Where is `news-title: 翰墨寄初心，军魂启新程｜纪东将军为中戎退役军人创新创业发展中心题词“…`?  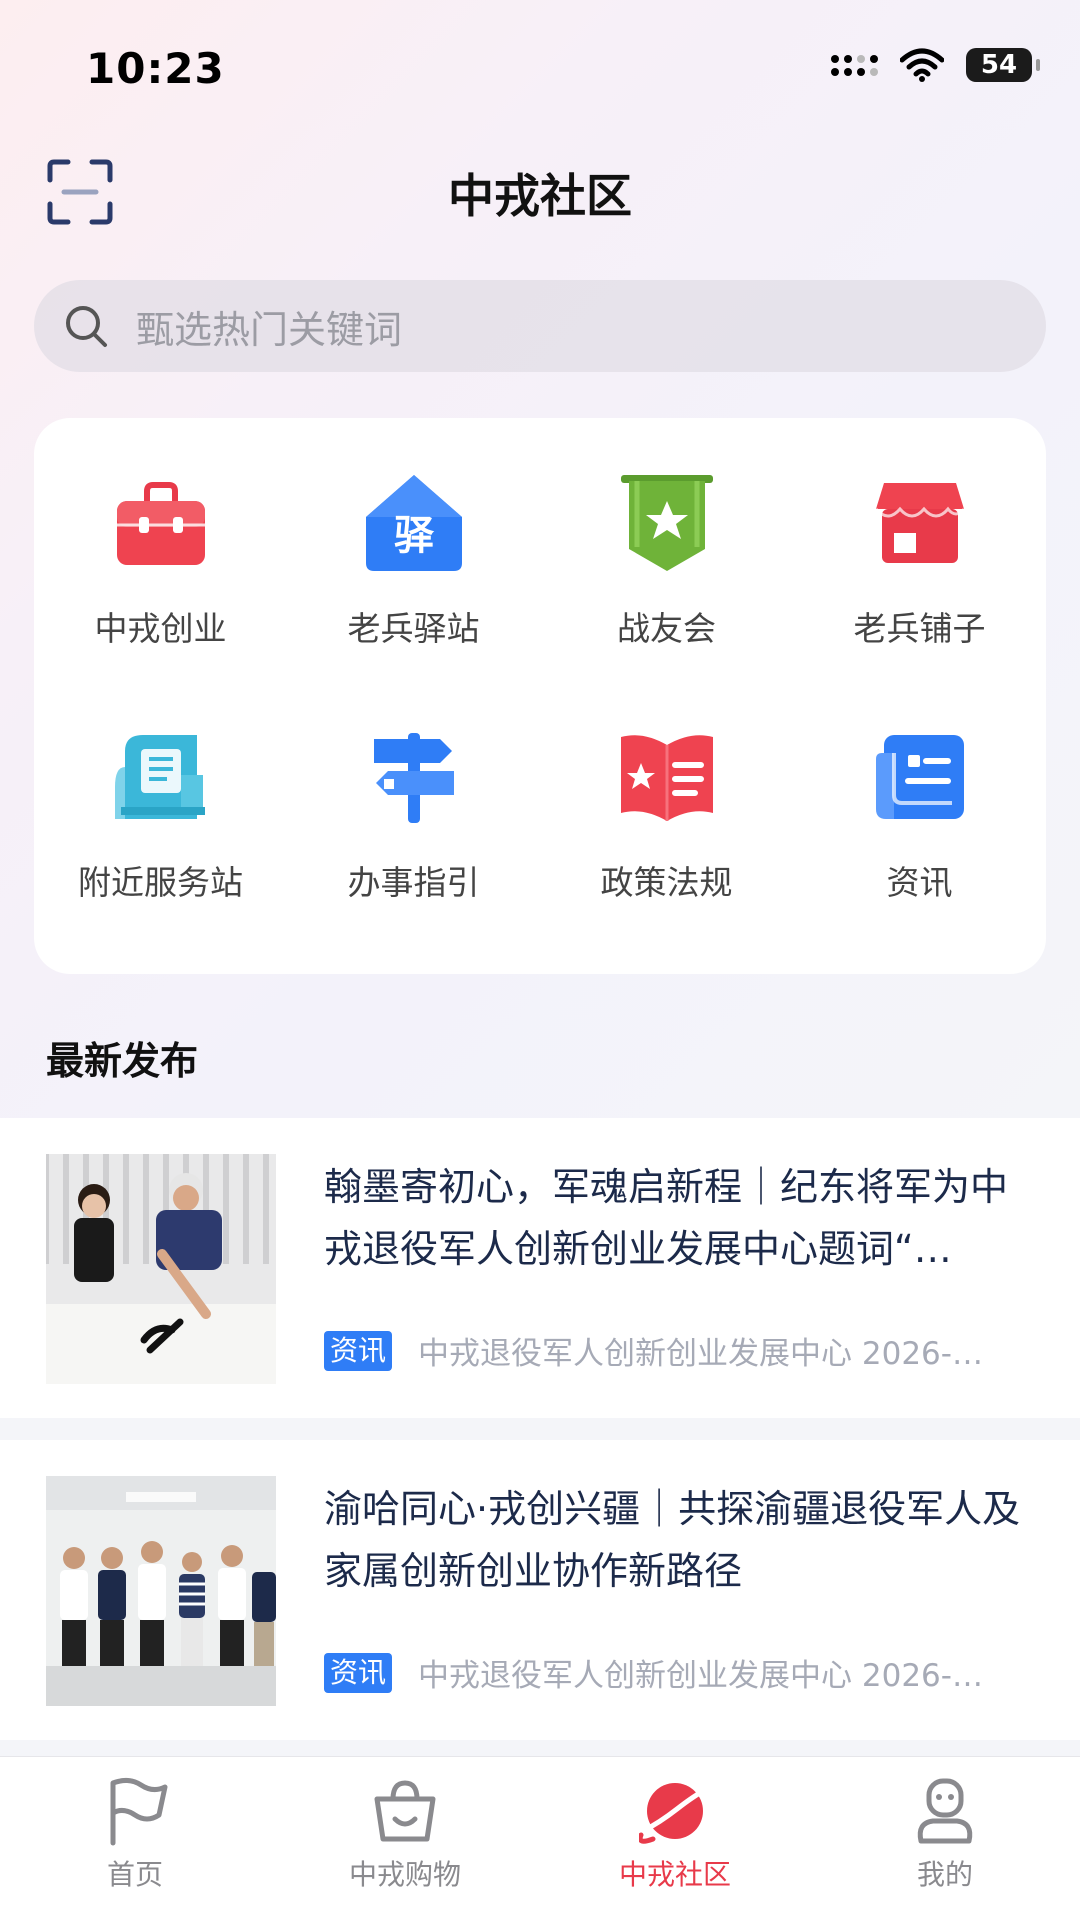
news-title: 翰墨寄初心，军魂启新程｜纪东将军为中戎退役军人创新创业发展中心题词“… is located at coordinates (666, 1218).